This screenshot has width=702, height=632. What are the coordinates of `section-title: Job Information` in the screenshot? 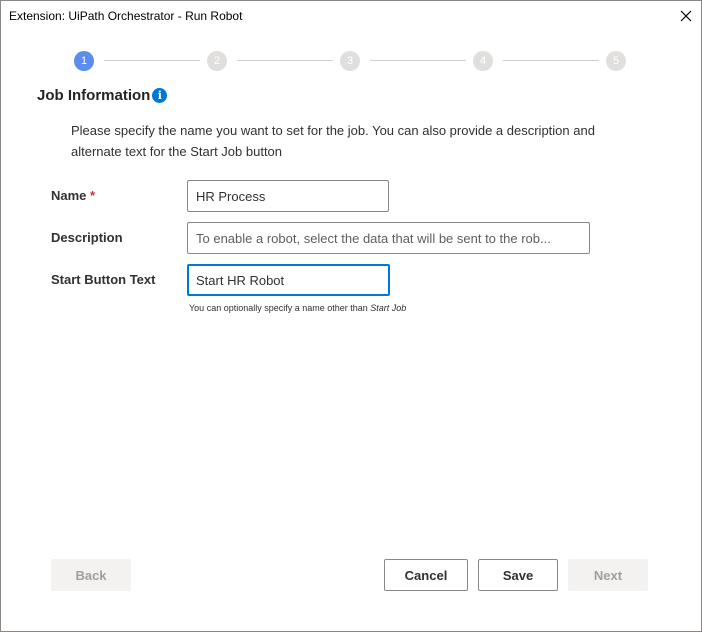 It's located at (94, 95).